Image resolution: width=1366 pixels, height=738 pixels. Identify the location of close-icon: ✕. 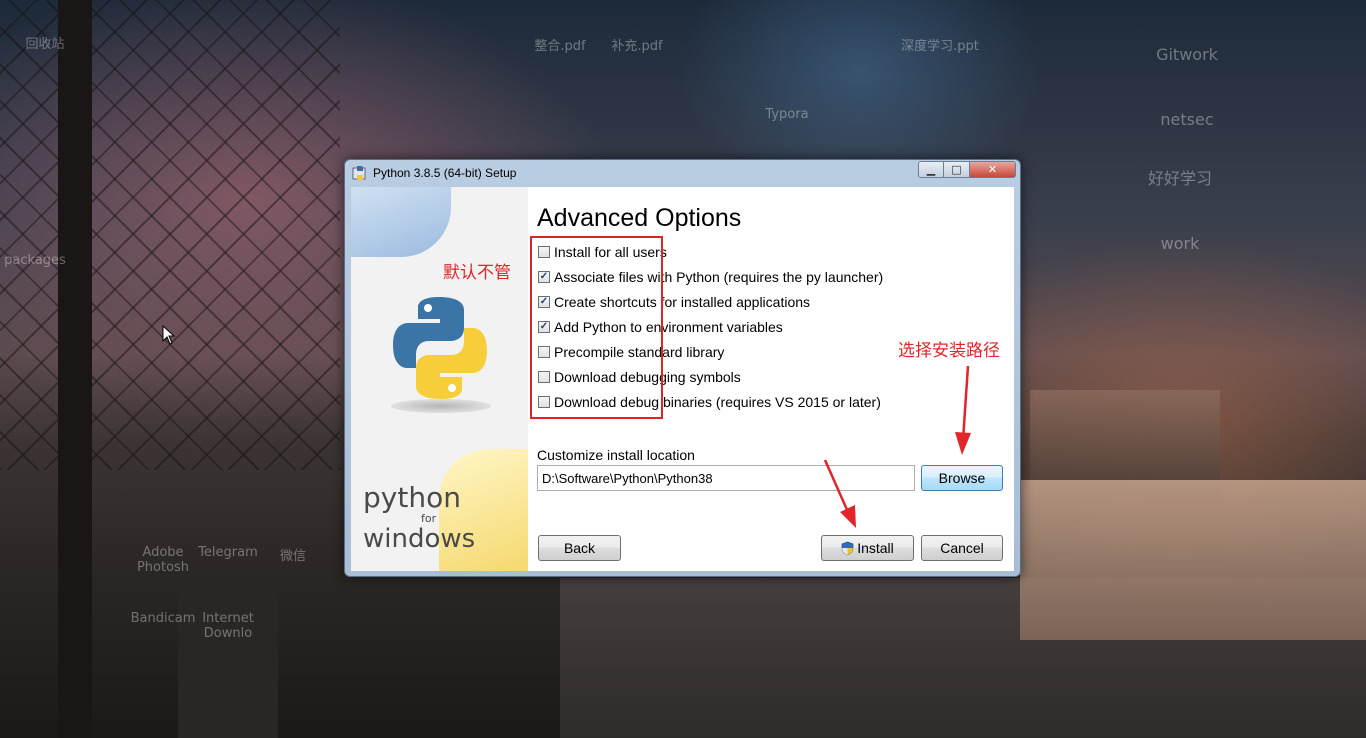
(992, 169).